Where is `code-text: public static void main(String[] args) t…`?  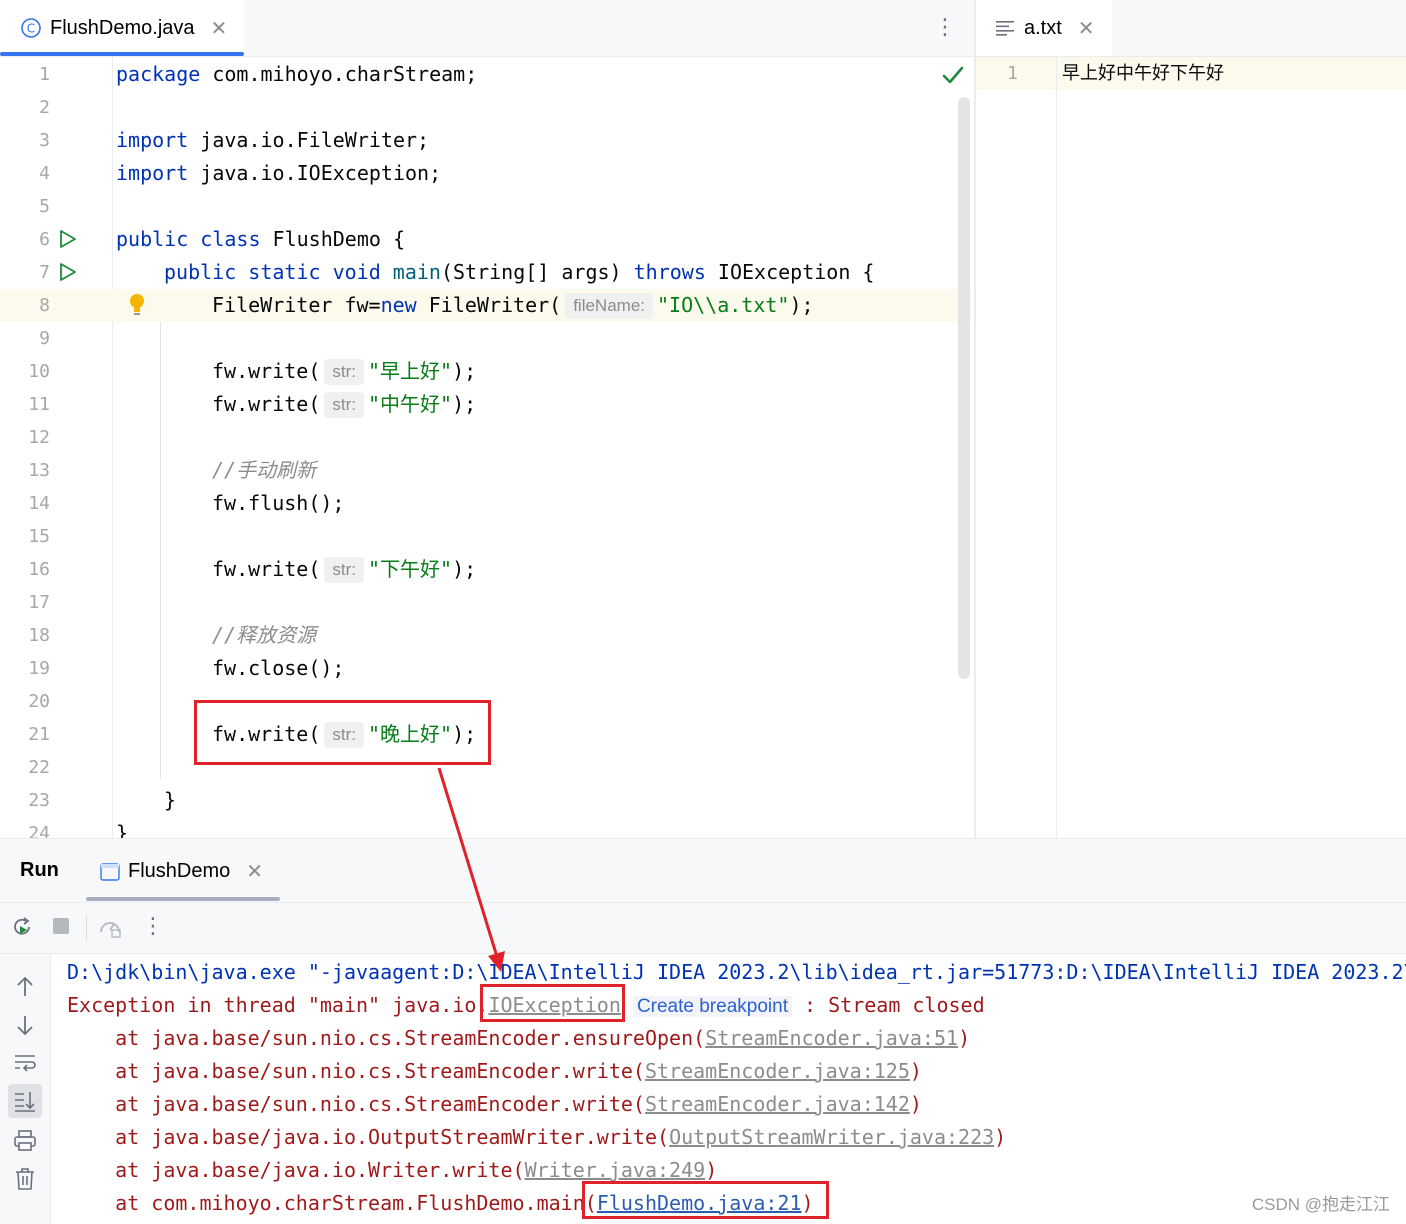
code-text: public static void main(String[] args) t… is located at coordinates (519, 272).